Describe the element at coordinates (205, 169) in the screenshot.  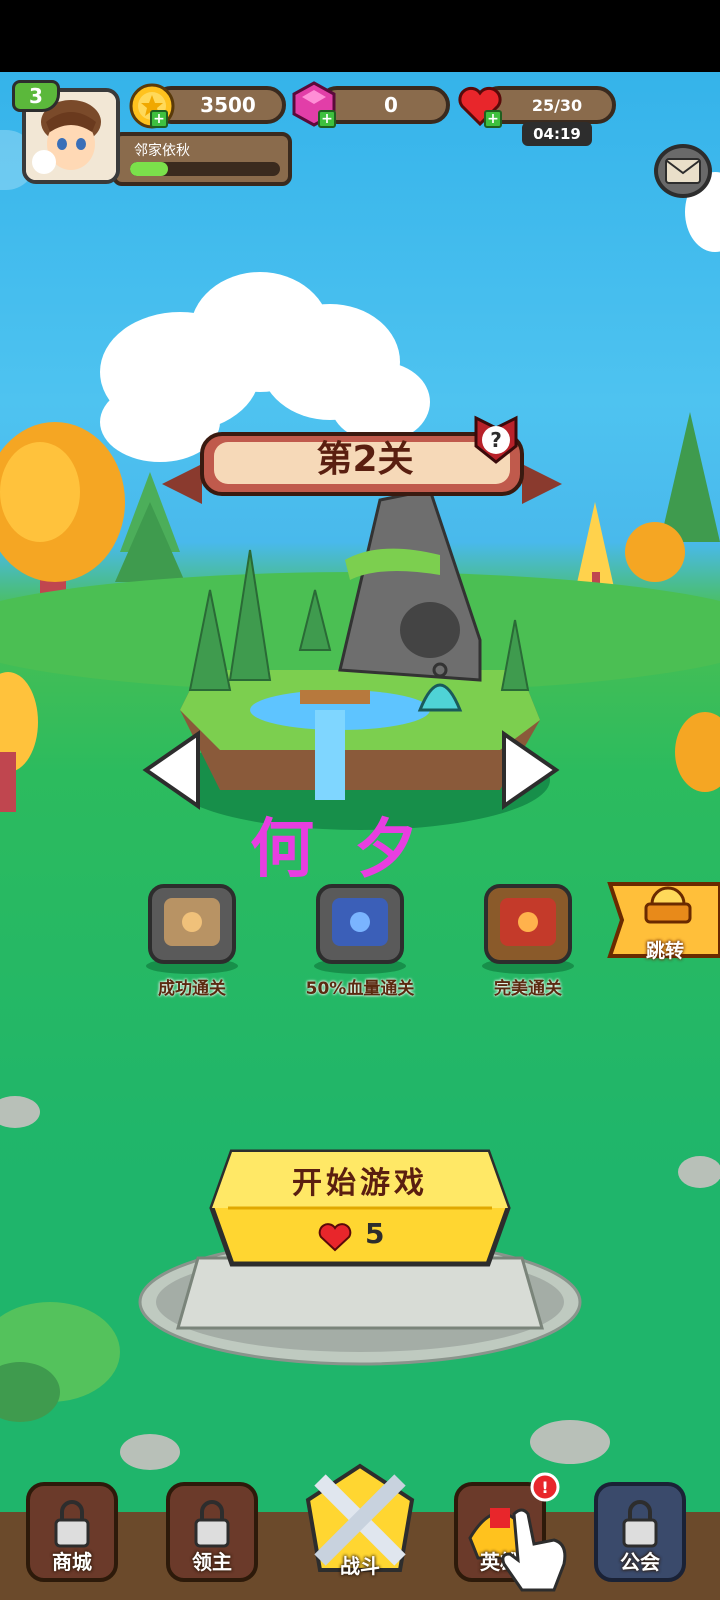
I see `exp-bar` at that location.